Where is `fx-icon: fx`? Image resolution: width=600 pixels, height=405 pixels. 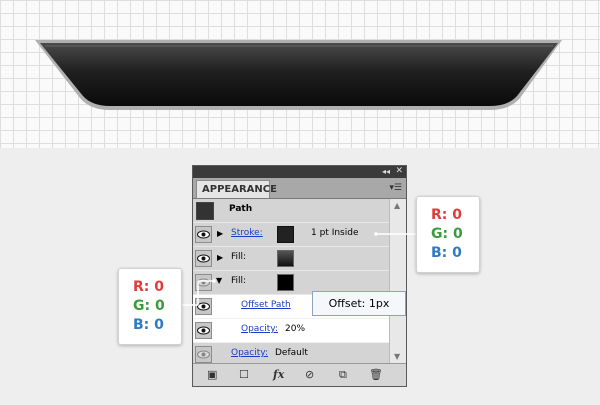 fx-icon: fx is located at coordinates (278, 374).